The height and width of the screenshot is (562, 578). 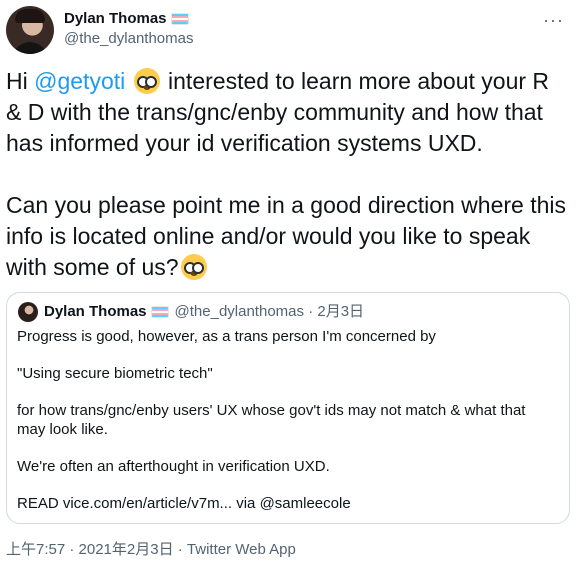 I want to click on tweet-text-part: Hi, so click(x=20, y=81).